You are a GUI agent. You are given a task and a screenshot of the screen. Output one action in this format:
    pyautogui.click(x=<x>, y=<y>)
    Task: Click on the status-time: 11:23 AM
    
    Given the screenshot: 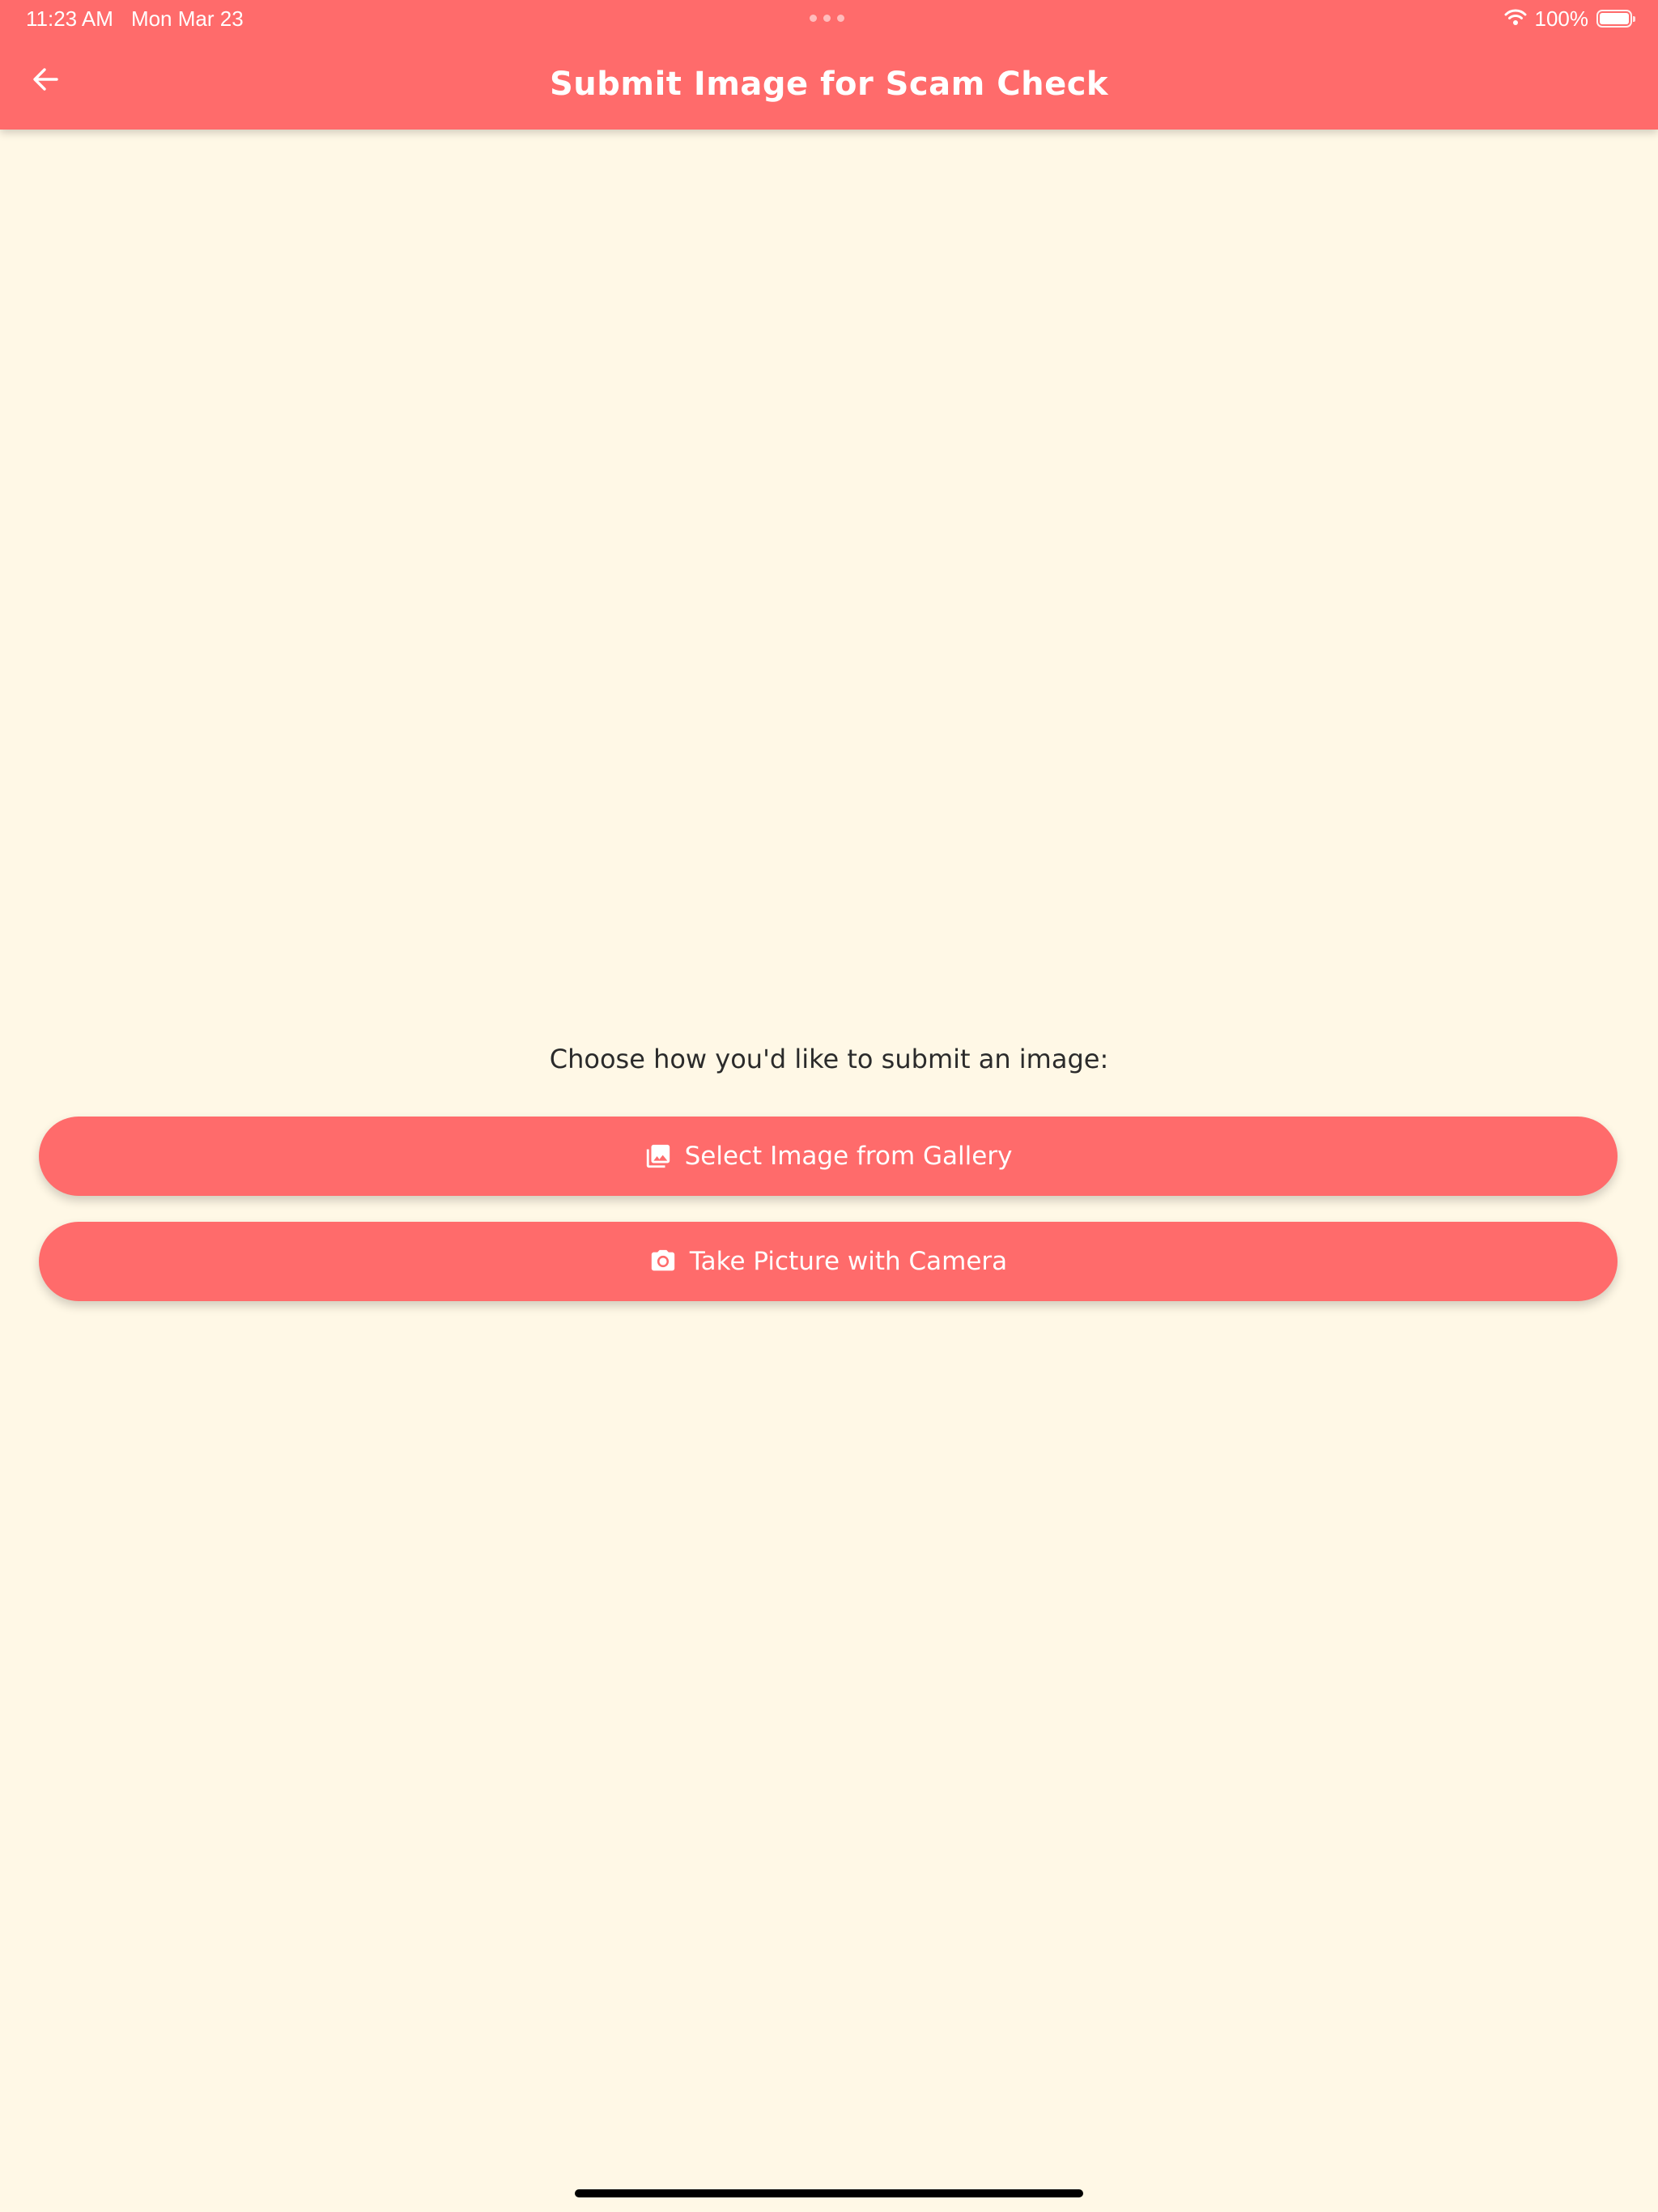 What is the action you would take?
    pyautogui.click(x=69, y=19)
    